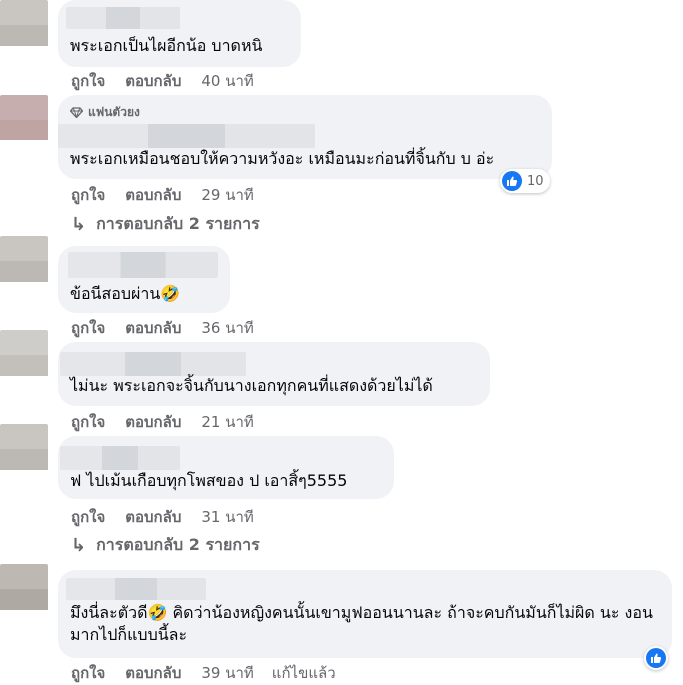  Describe the element at coordinates (179, 33) in the screenshot. I see `comment-bubble: พระเอกเป็นไผอีกน้อ บาดหนิ` at that location.